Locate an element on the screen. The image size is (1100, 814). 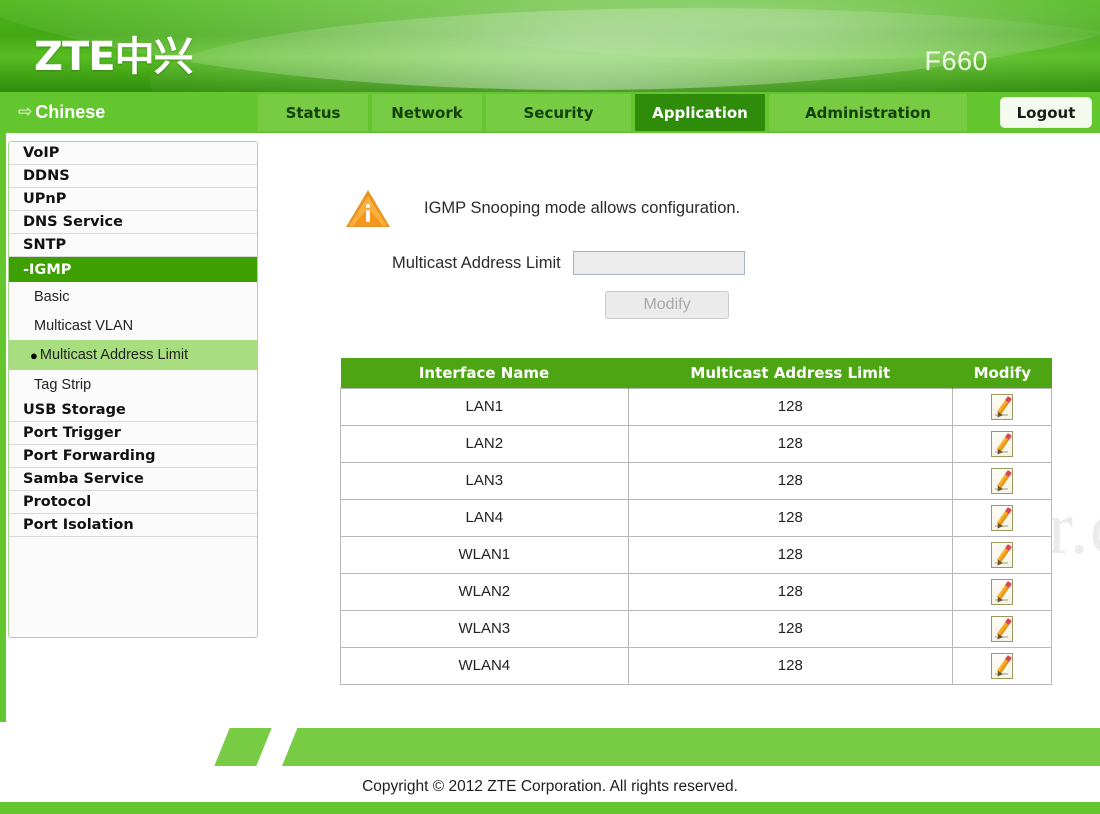
modify-button: Modify is located at coordinates (667, 305).